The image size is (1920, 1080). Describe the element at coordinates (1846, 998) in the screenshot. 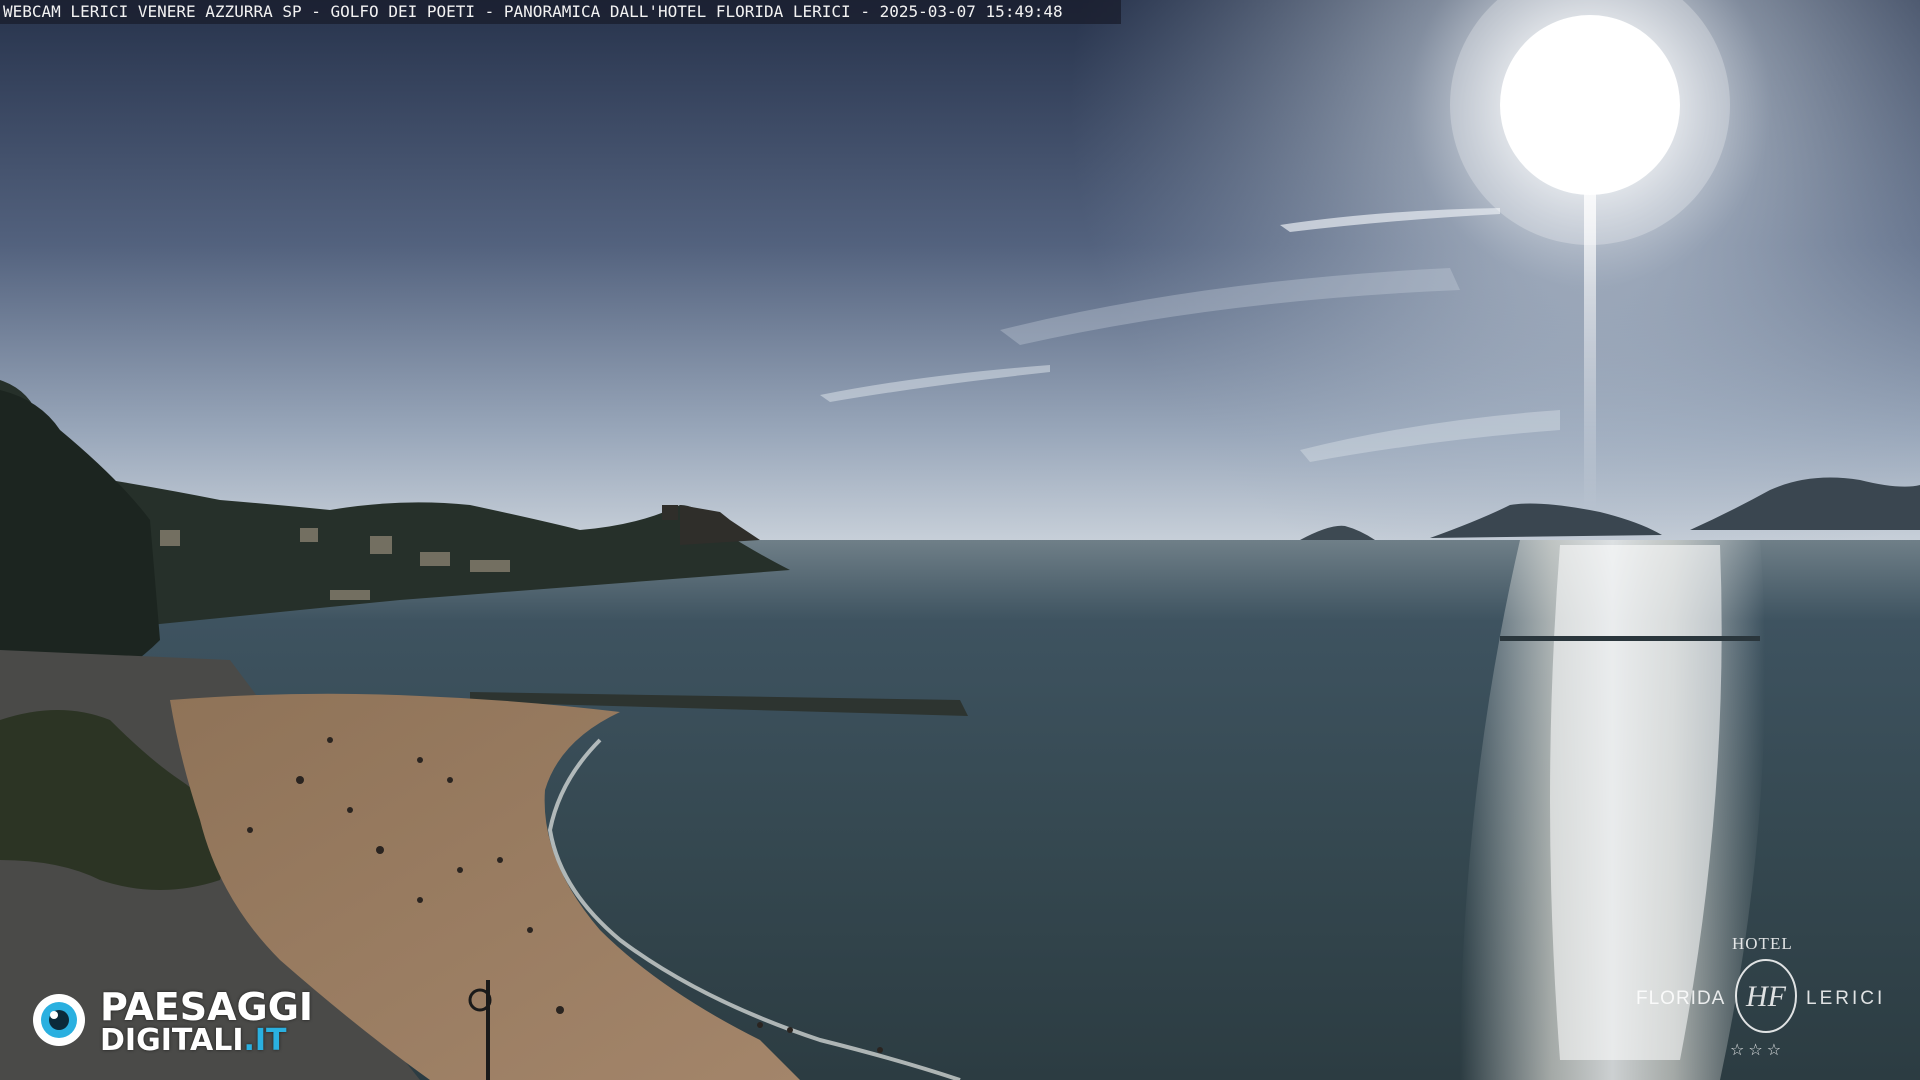

I see `hotel-town: LERICI` at that location.